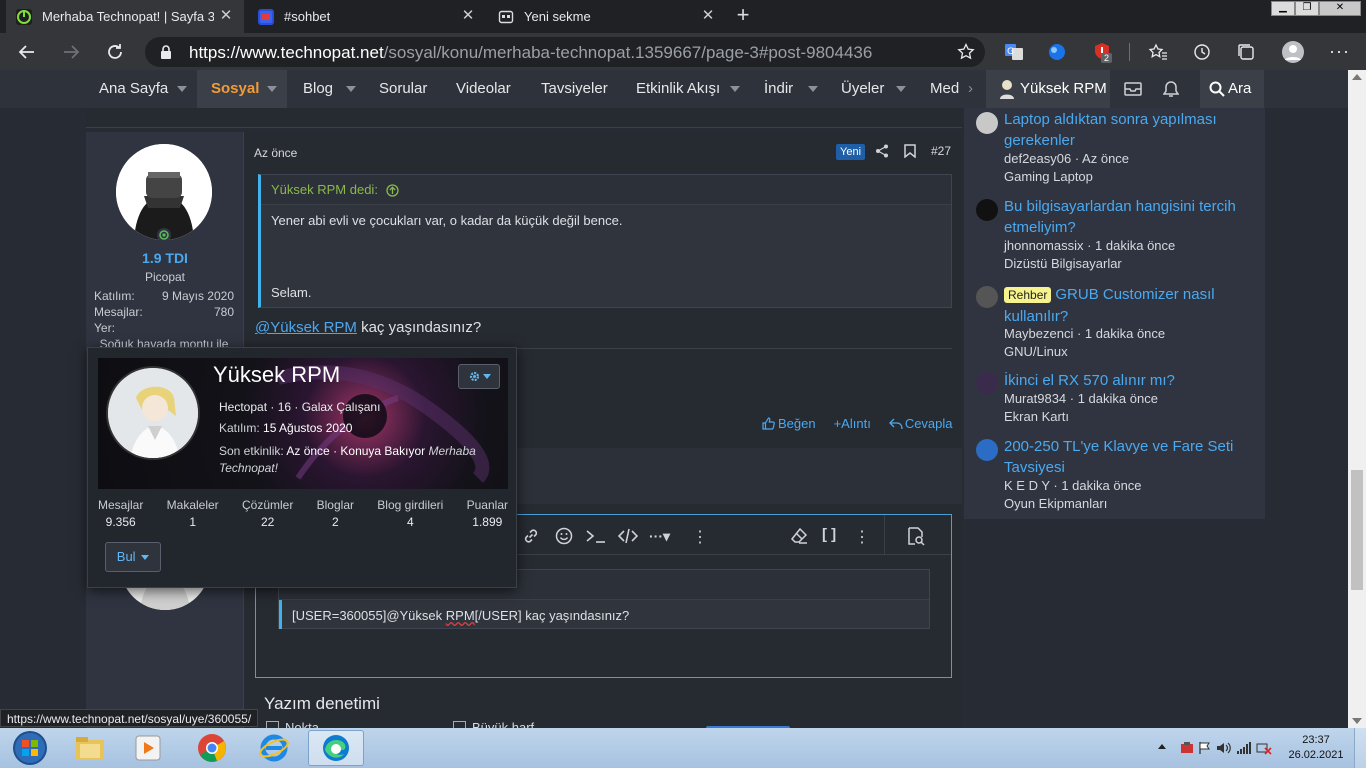  Describe the element at coordinates (1264, 748) in the screenshot. I see `battery-warning-icon` at that location.